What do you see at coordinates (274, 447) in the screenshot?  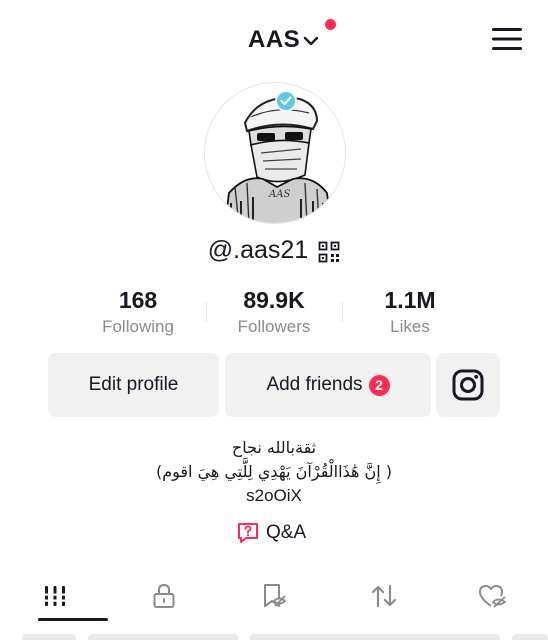 I see `bio-line: ثقةبالله نجاح` at bounding box center [274, 447].